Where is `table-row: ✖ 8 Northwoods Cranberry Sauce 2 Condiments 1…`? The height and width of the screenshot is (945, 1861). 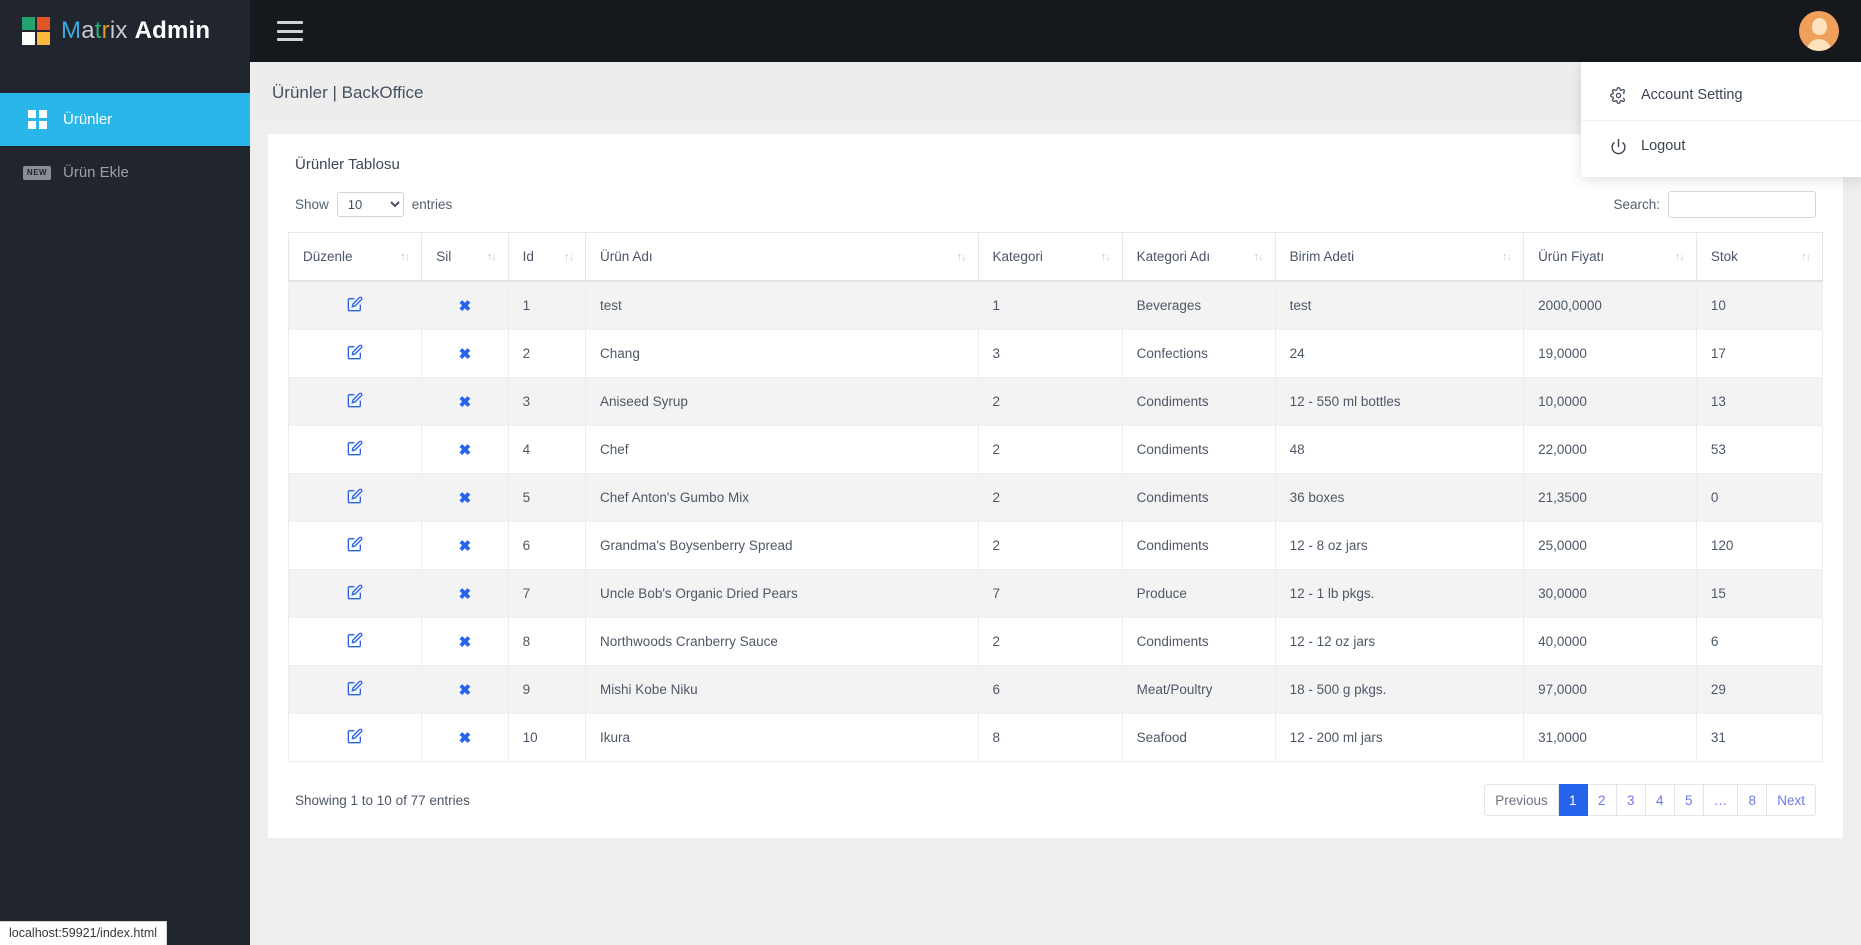 table-row: ✖ 8 Northwoods Cranberry Sauce 2 Condiments 1… is located at coordinates (1055, 641).